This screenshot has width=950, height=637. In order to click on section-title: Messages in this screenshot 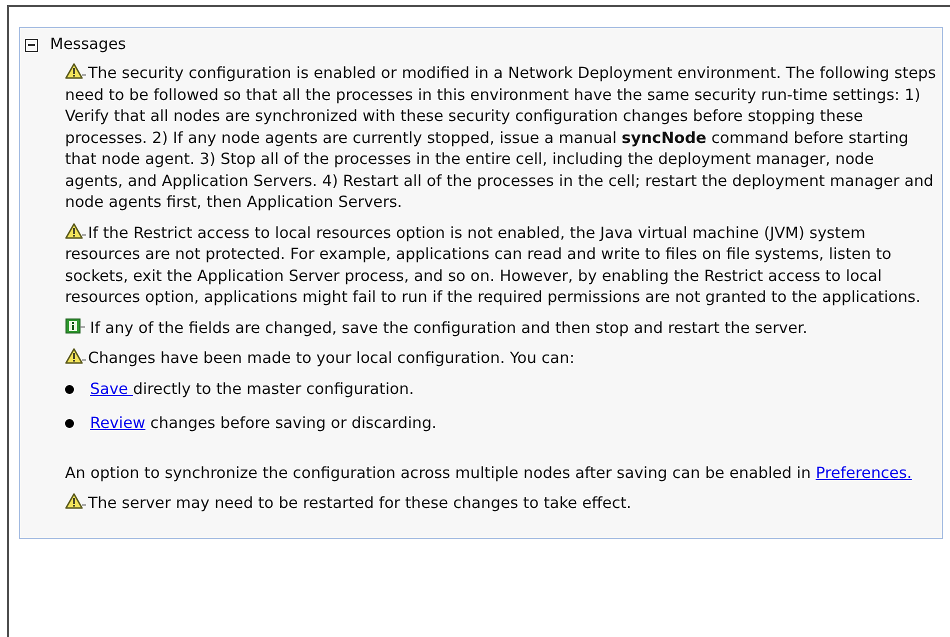, I will do `click(88, 45)`.